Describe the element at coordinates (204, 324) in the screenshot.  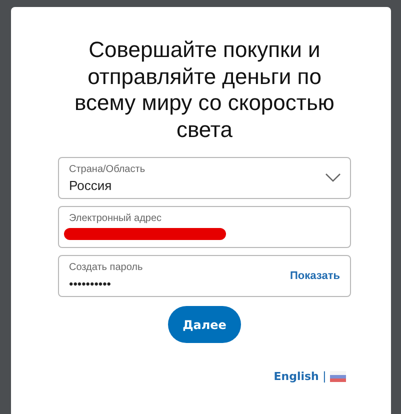
I see `next-button: Далее` at that location.